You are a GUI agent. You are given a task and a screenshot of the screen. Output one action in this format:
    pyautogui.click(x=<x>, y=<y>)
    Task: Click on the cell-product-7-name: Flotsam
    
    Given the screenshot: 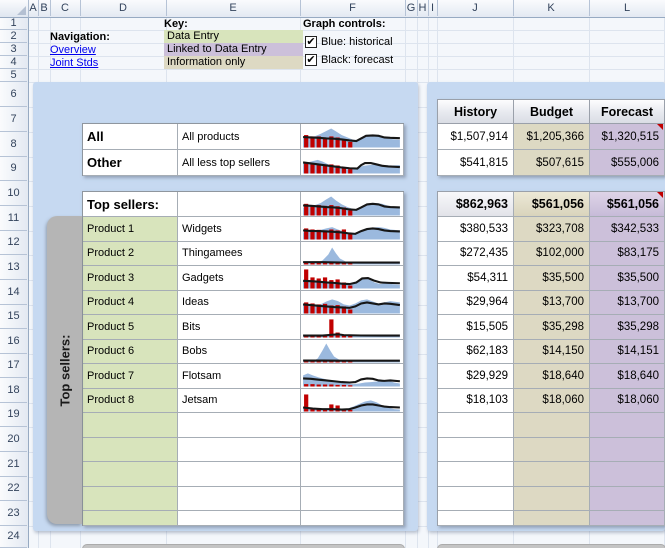 What is the action you would take?
    pyautogui.click(x=239, y=376)
    